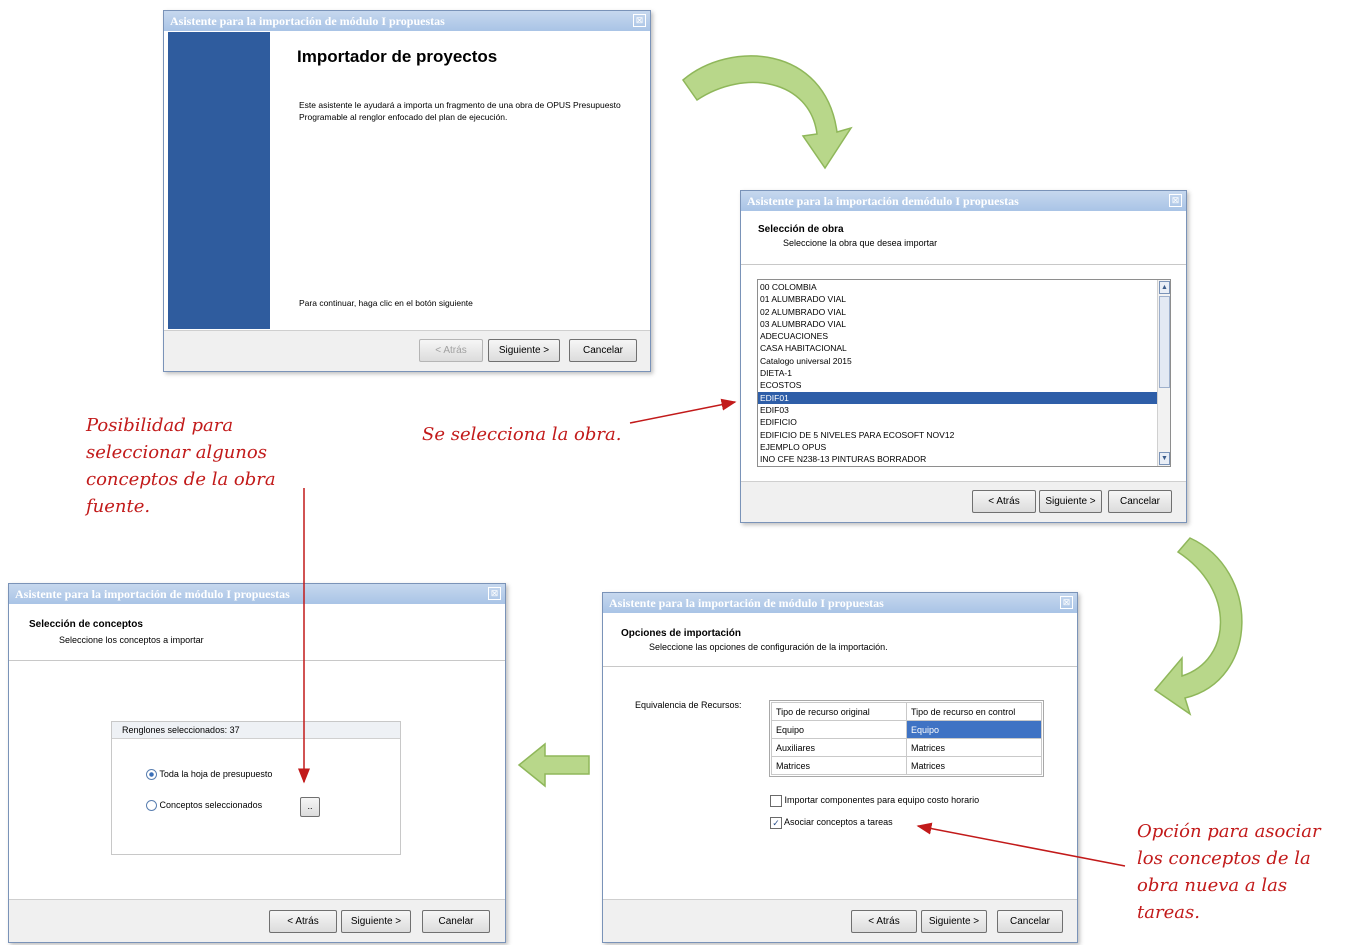 The height and width of the screenshot is (945, 1348). What do you see at coordinates (957, 287) in the screenshot?
I see `list-item: 00 COLOMBIA` at bounding box center [957, 287].